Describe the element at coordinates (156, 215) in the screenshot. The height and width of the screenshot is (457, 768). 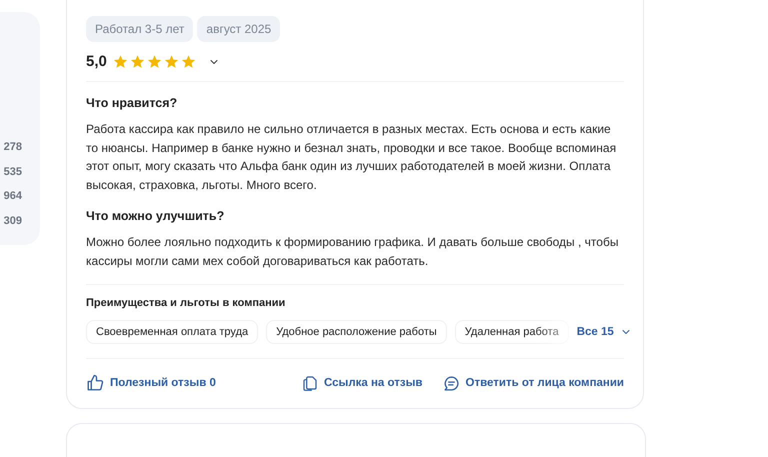
I see `section-title: Что можно улучшить?` at that location.